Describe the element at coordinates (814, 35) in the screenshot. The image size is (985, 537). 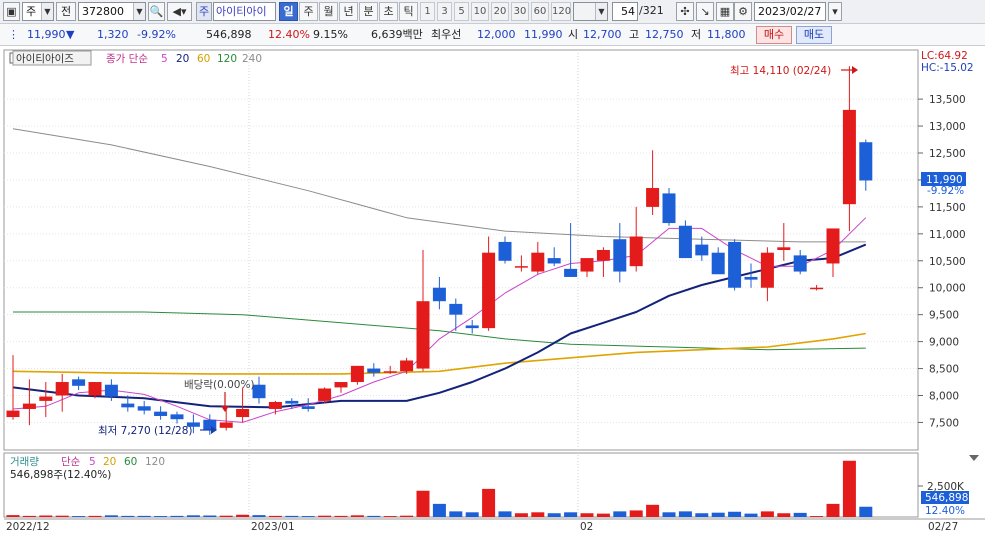
I see `sell-button: 매도` at that location.